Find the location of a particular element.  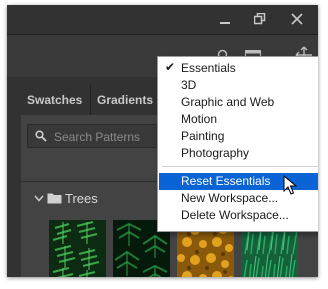

search-icon is located at coordinates (41, 136).